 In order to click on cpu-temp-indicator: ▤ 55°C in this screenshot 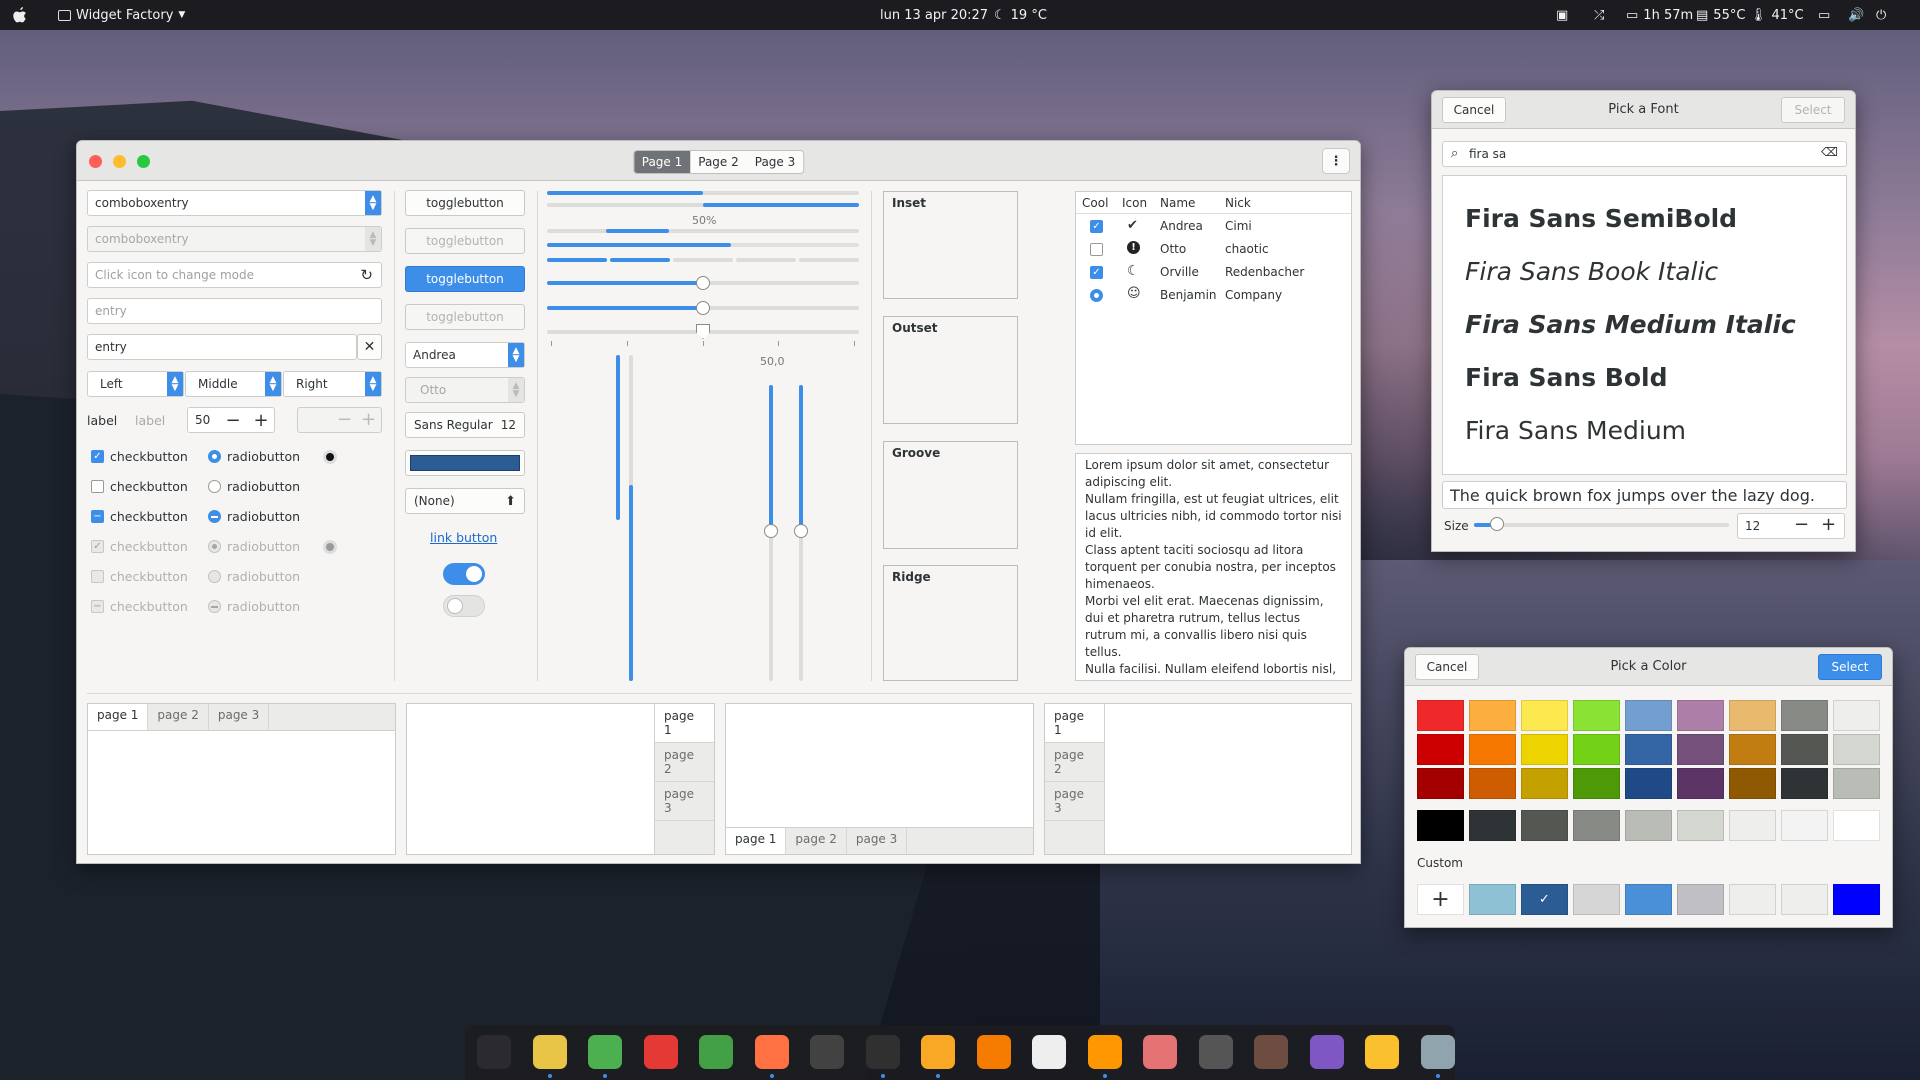, I will do `click(1720, 15)`.